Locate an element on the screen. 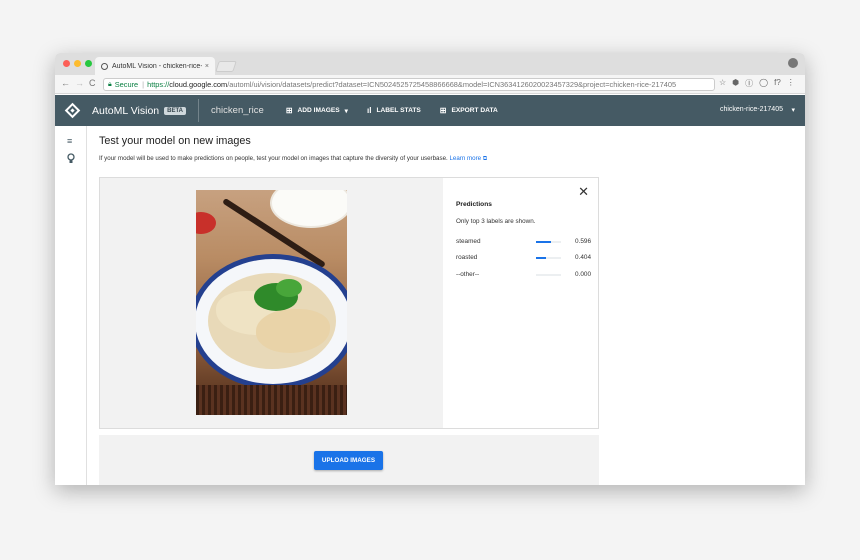  lightbulb-icon is located at coordinates (71, 159).